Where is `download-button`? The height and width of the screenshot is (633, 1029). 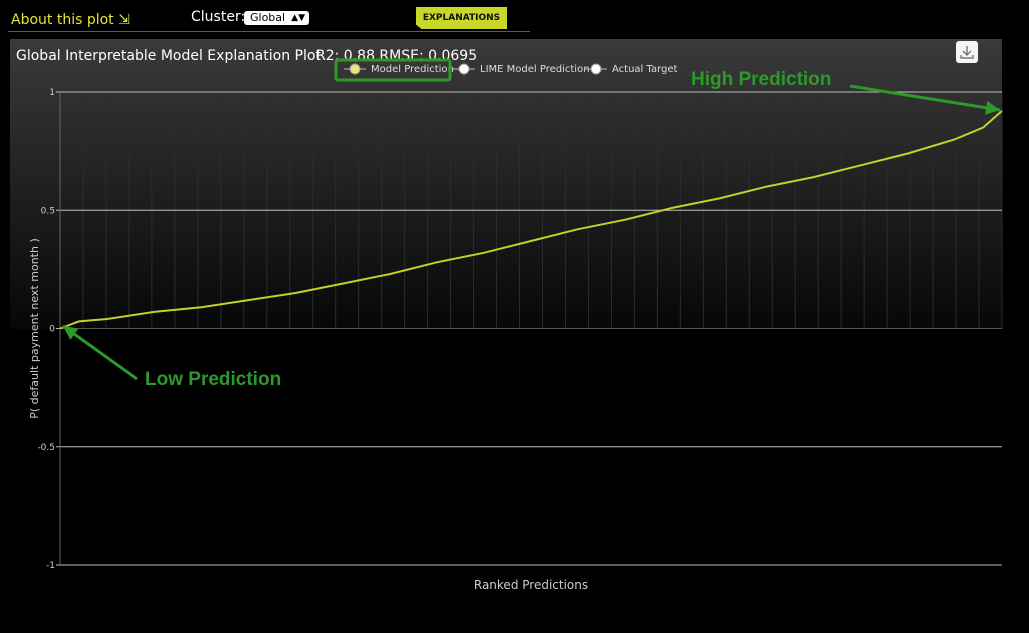
download-button is located at coordinates (967, 52).